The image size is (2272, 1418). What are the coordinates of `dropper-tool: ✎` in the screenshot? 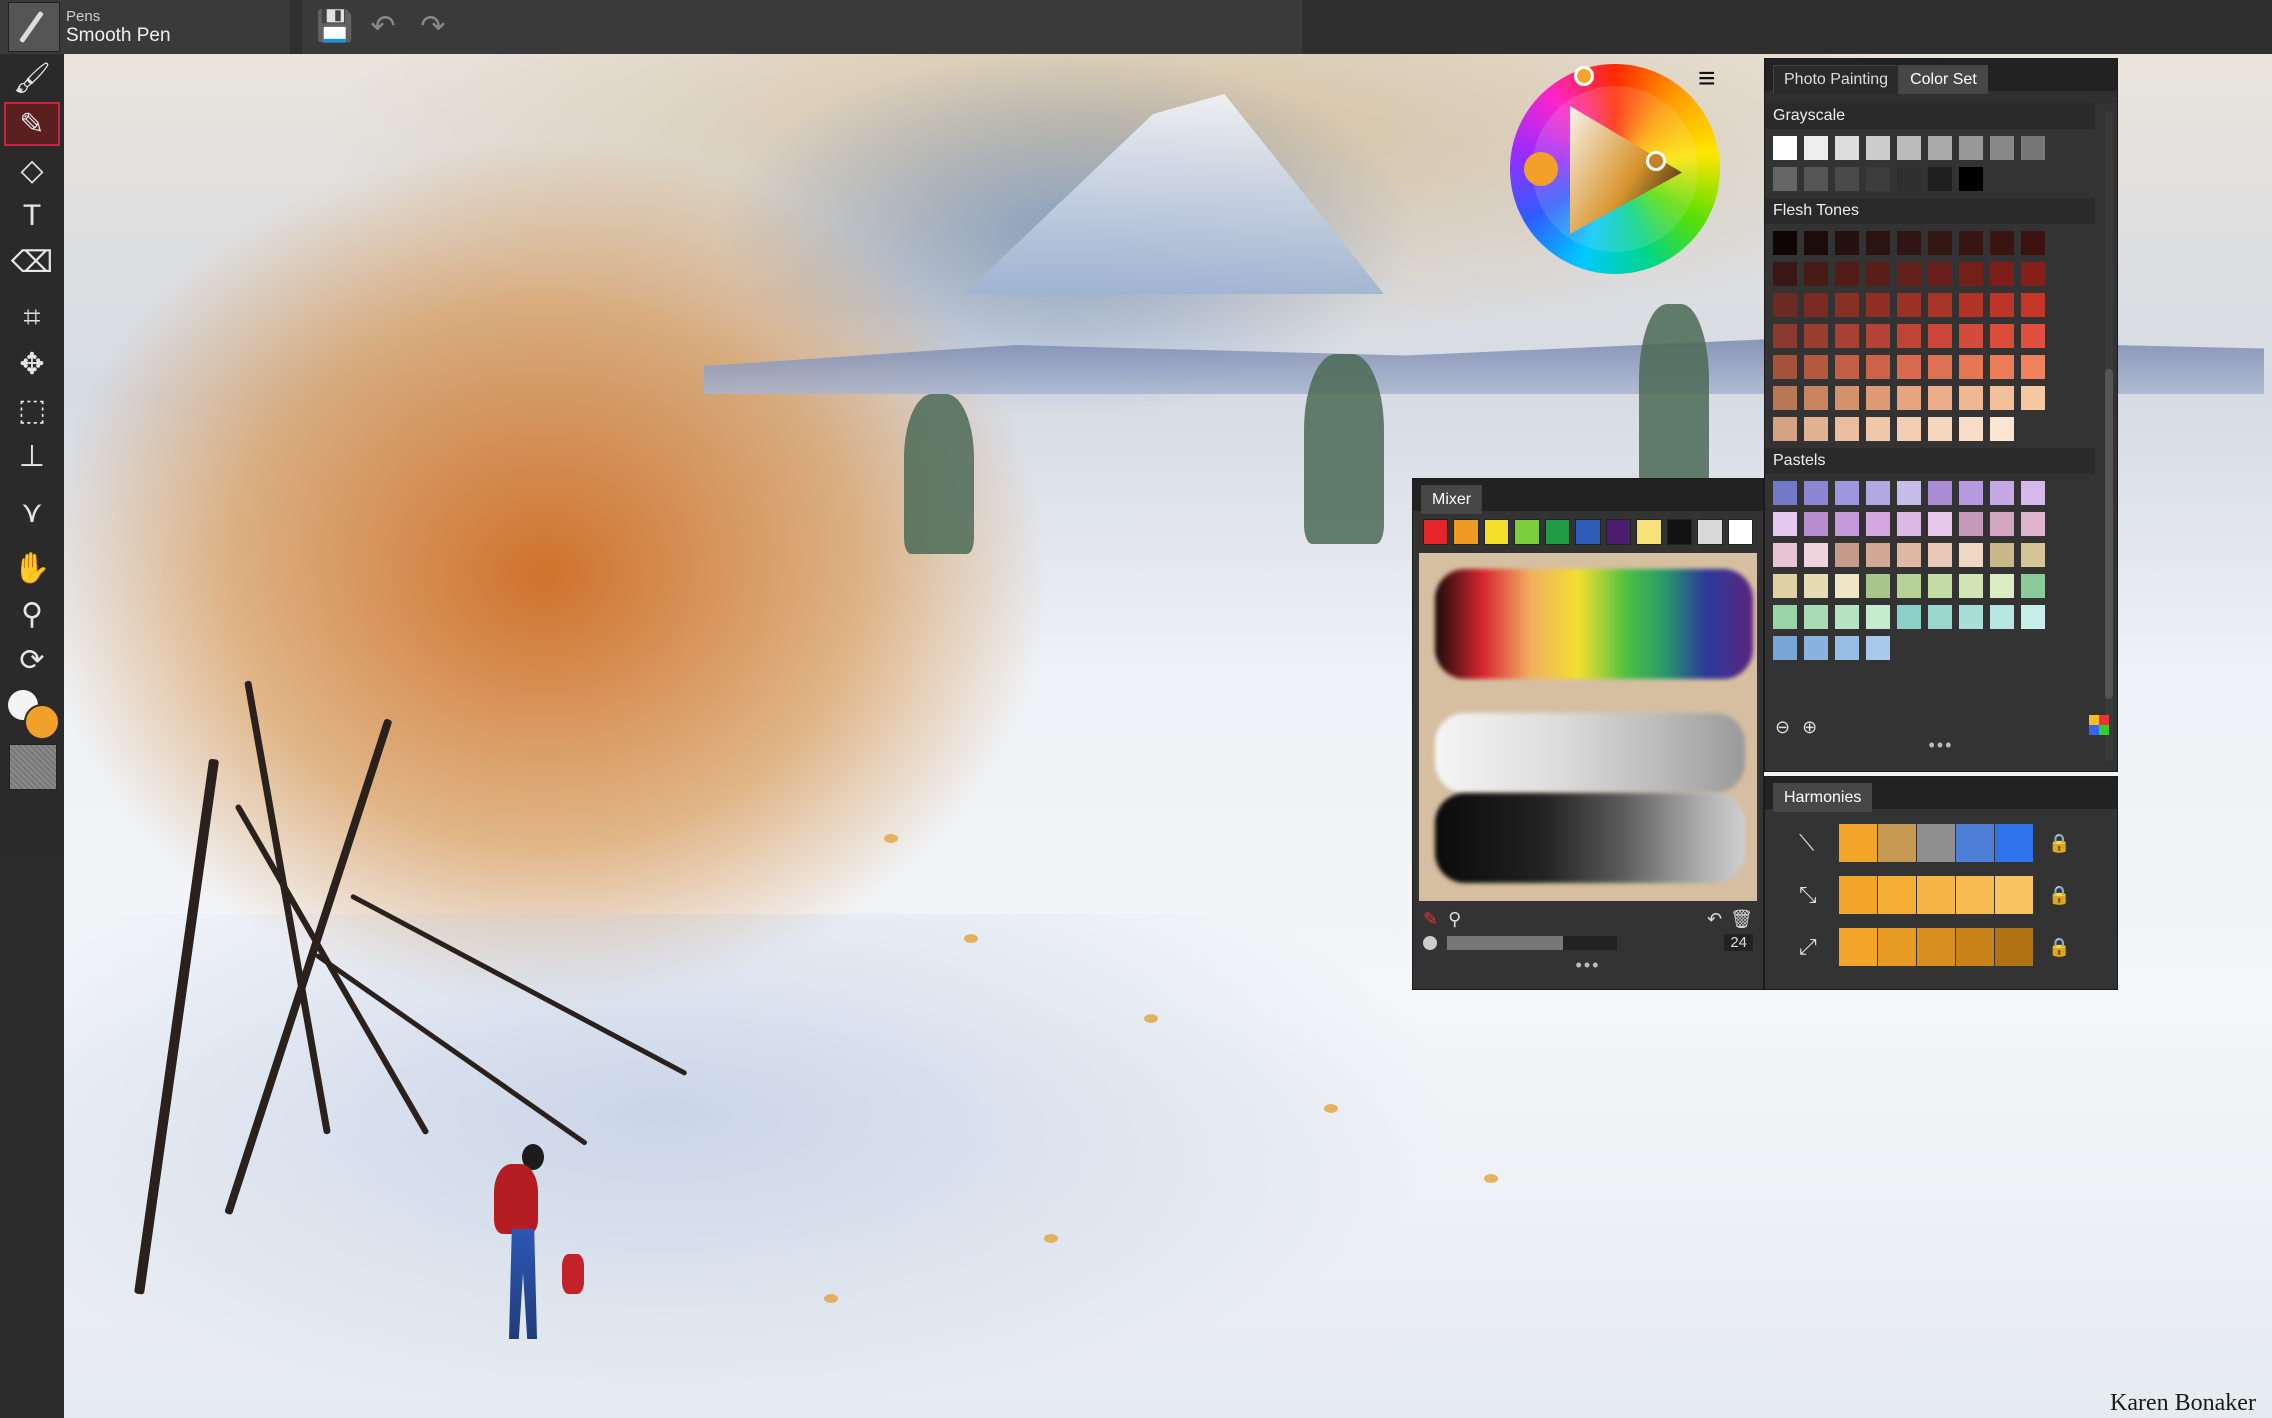 It's located at (32, 124).